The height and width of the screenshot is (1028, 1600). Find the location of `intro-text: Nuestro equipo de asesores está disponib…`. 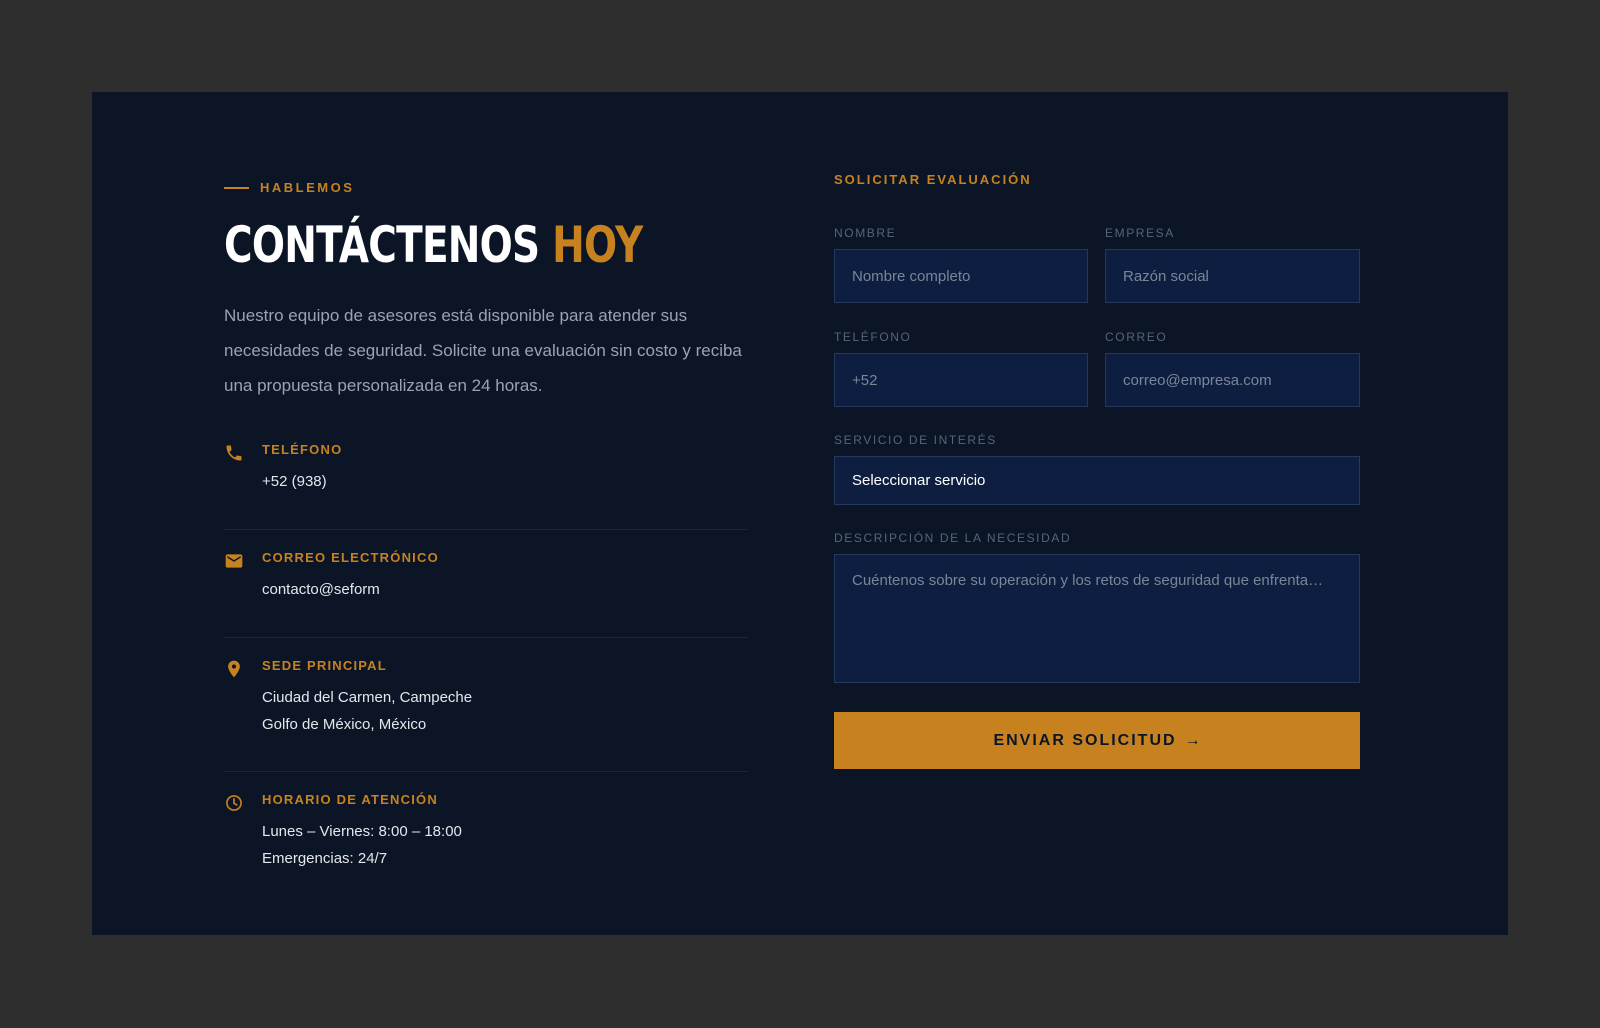

intro-text: Nuestro equipo de asesores está disponib… is located at coordinates (483, 350).